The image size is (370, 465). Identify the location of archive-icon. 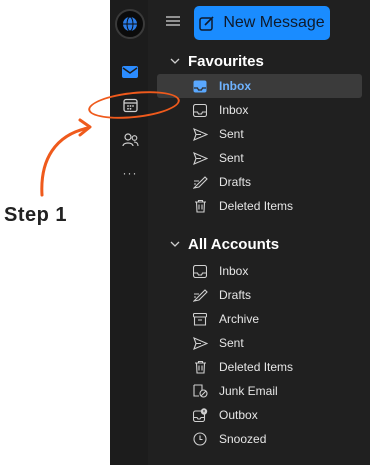
(200, 319).